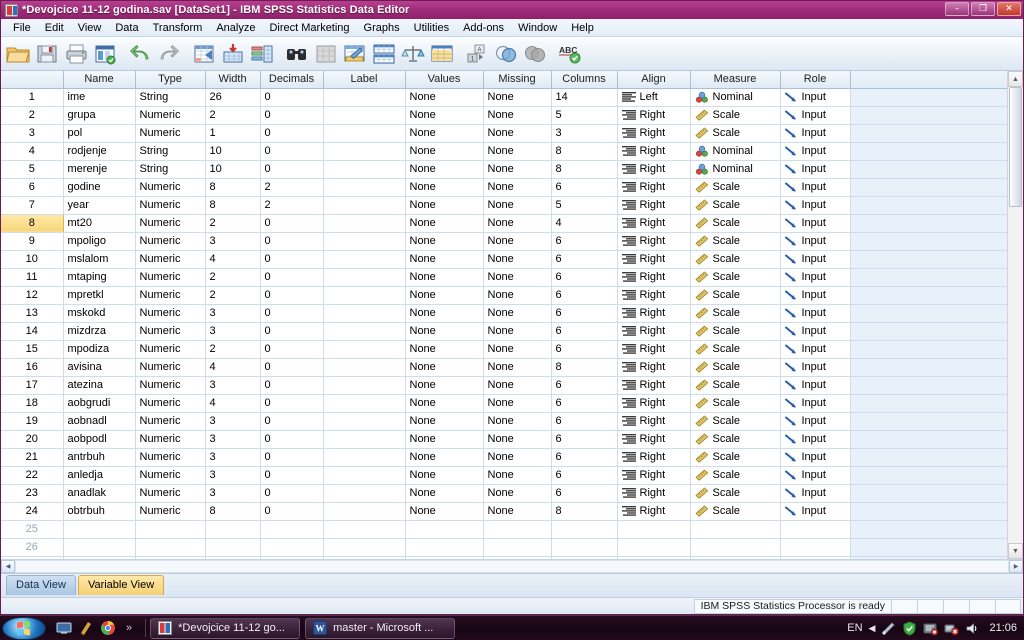 This screenshot has width=1024, height=640. I want to click on variables-icon, so click(262, 54).